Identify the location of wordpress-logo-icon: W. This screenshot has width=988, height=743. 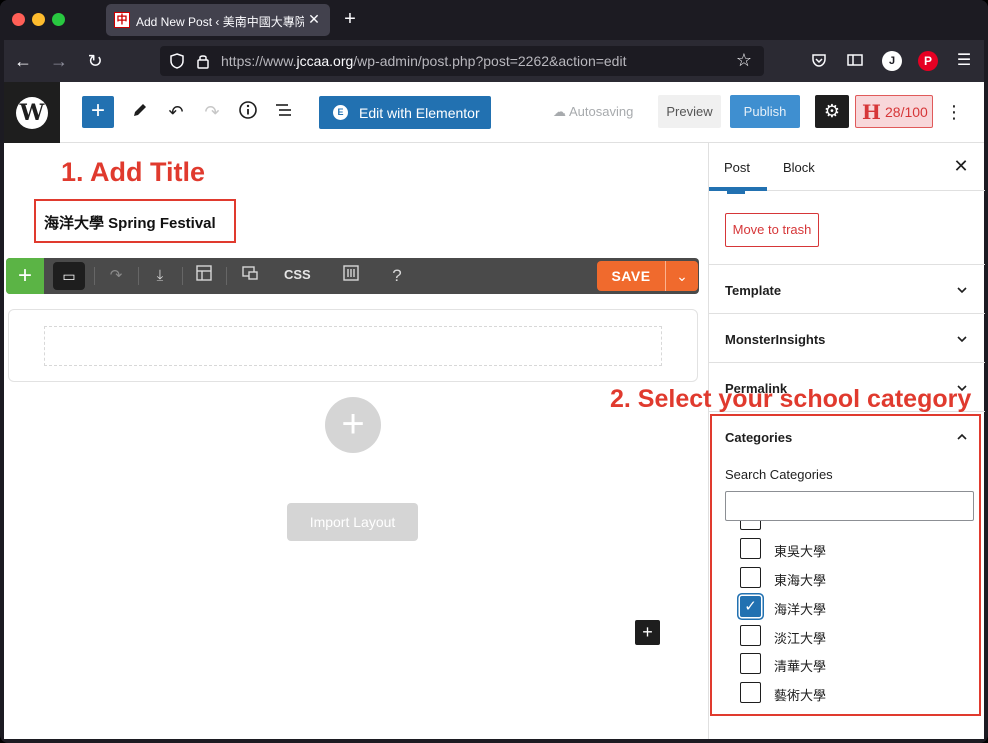
(32, 112).